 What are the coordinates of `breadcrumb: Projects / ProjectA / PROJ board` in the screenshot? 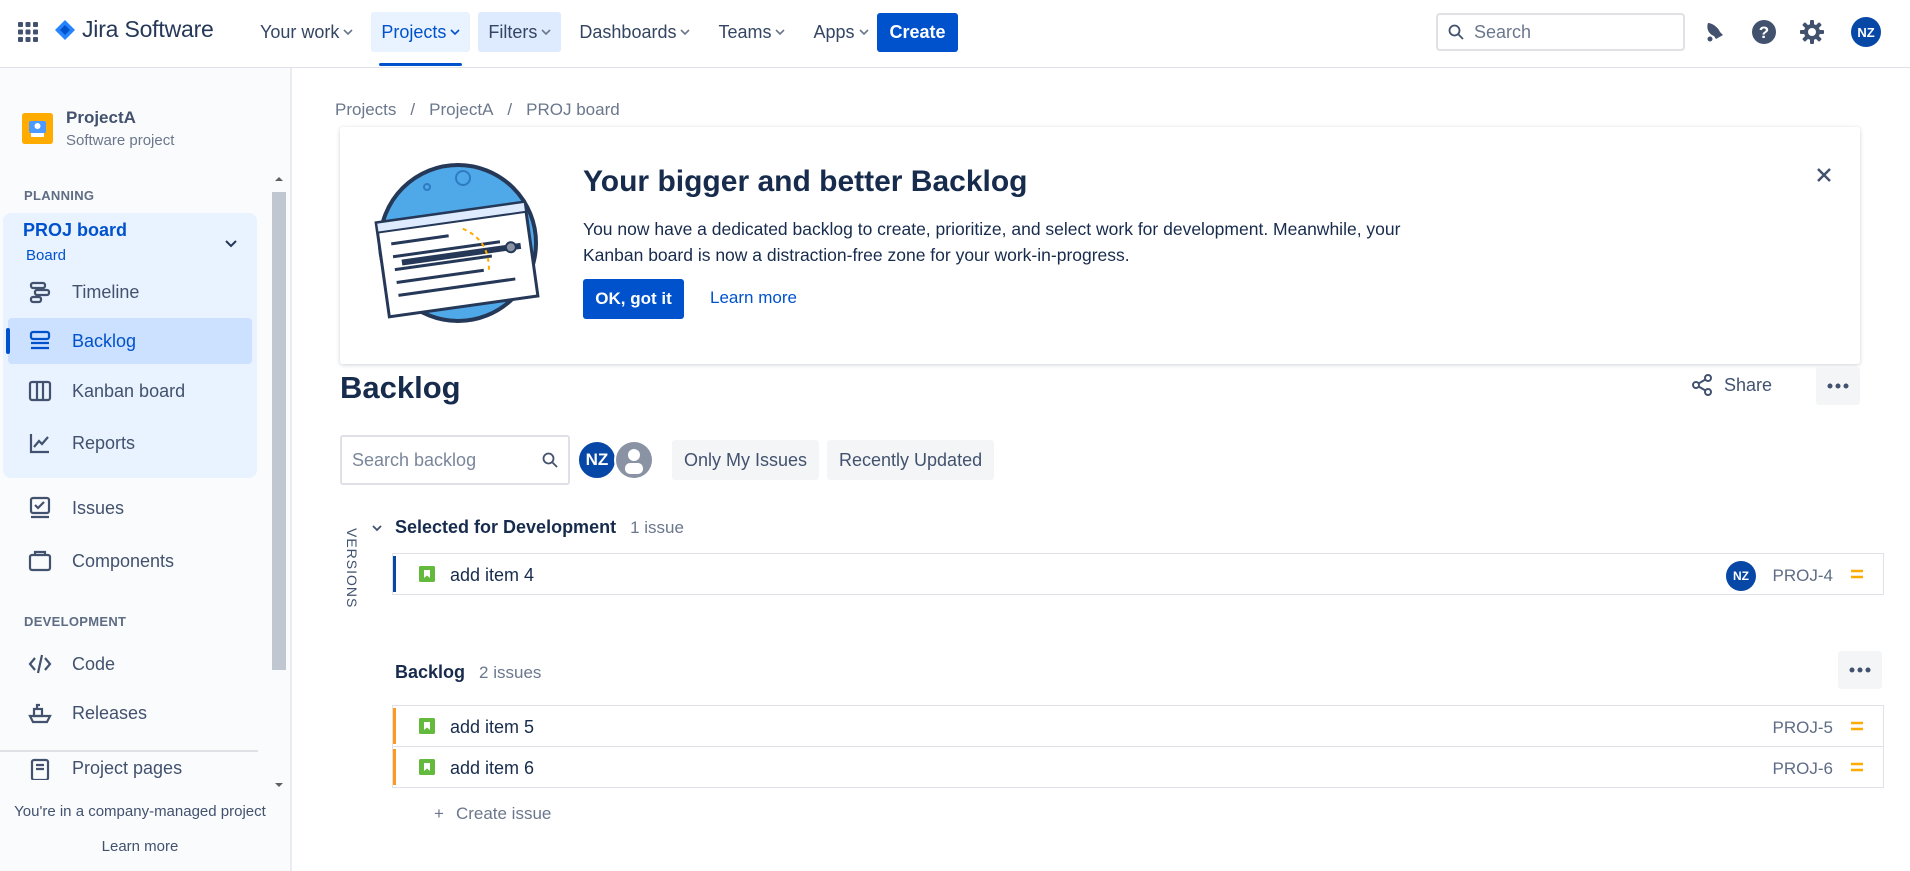 It's located at (477, 110).